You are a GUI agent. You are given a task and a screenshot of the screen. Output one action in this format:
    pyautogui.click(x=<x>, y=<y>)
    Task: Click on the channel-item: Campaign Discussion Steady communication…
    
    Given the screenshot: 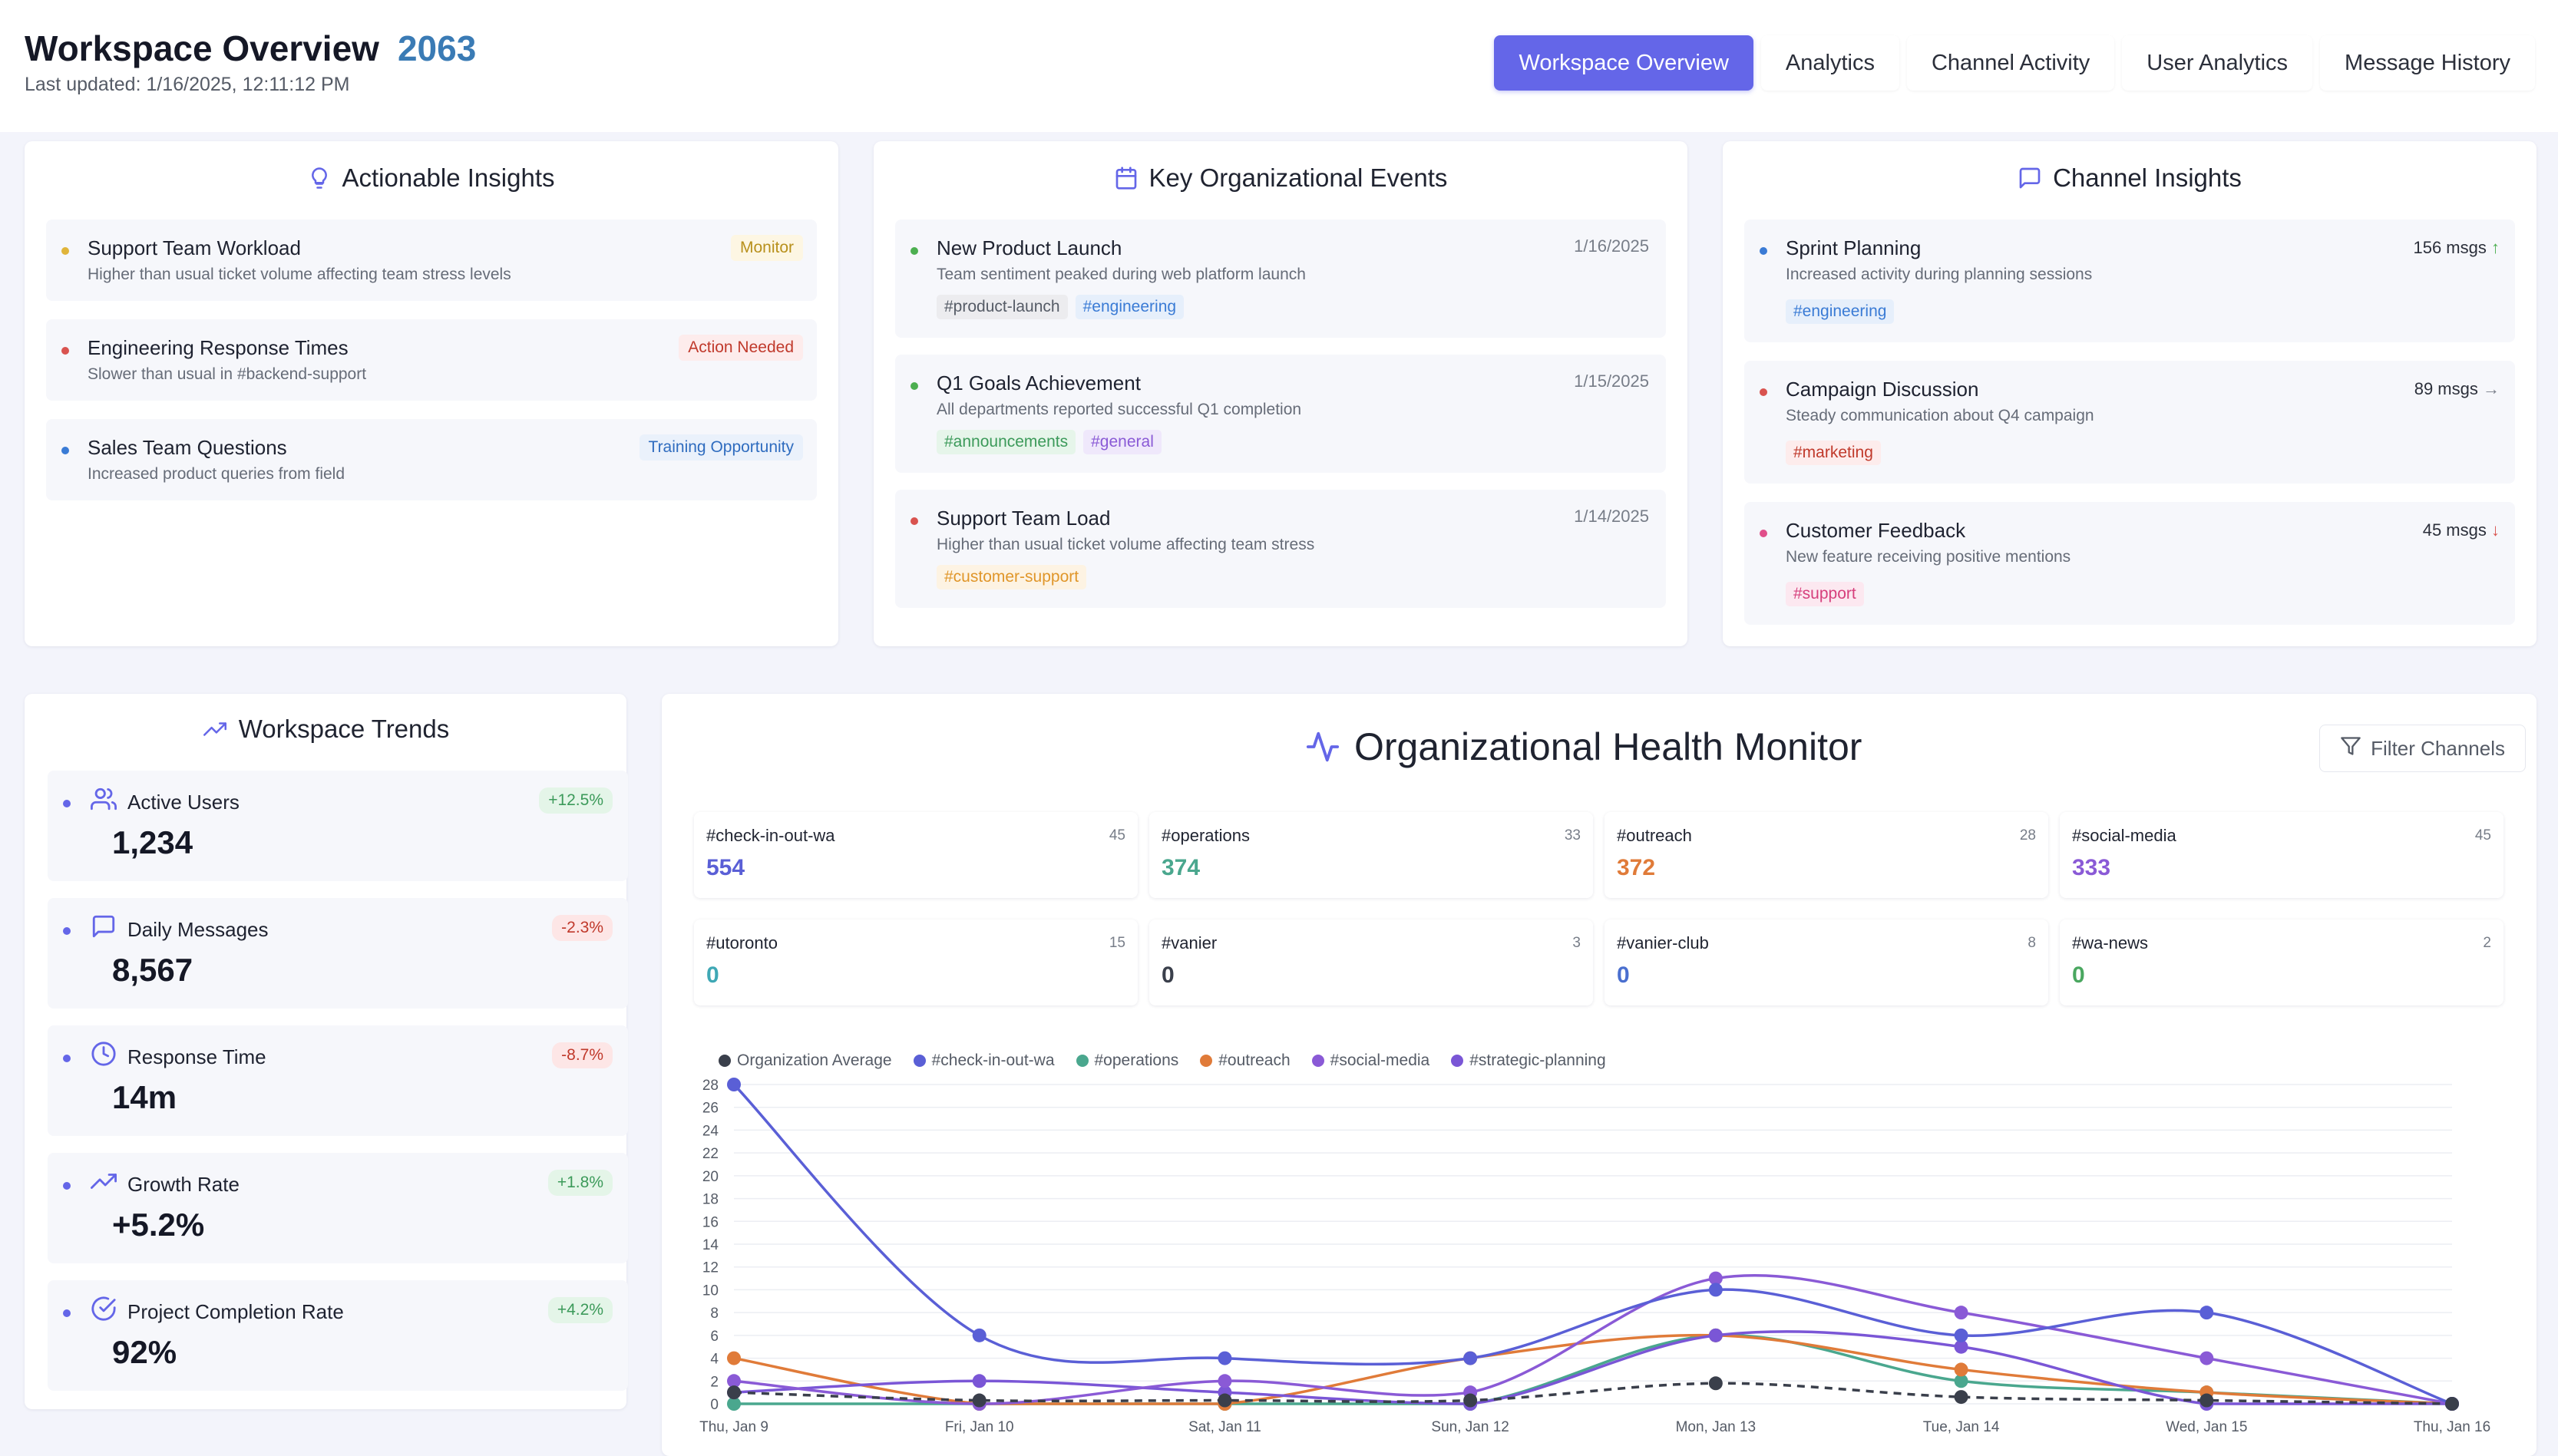 What is the action you would take?
    pyautogui.click(x=2129, y=422)
    